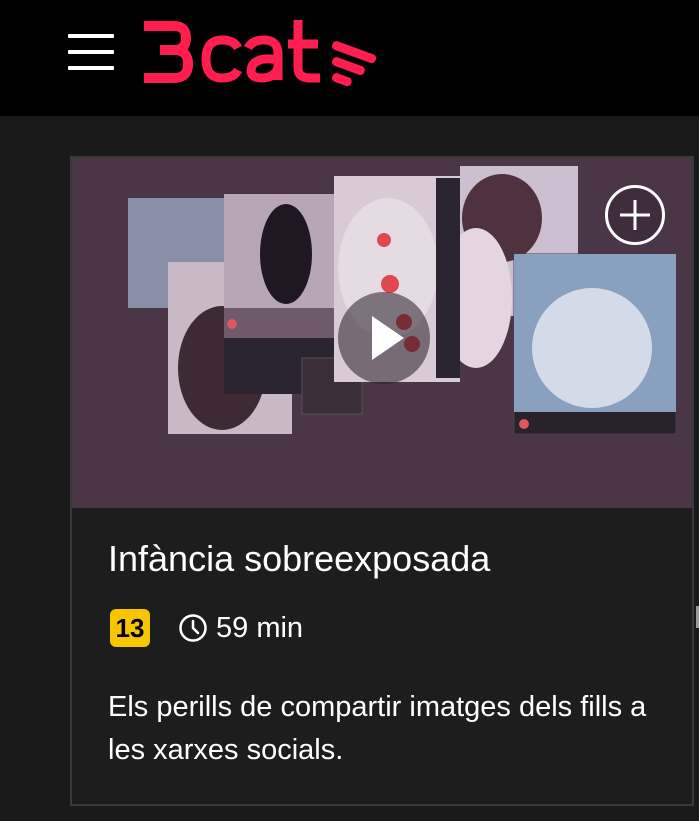 This screenshot has height=821, width=699. What do you see at coordinates (635, 215) in the screenshot?
I see `add-to-list-button` at bounding box center [635, 215].